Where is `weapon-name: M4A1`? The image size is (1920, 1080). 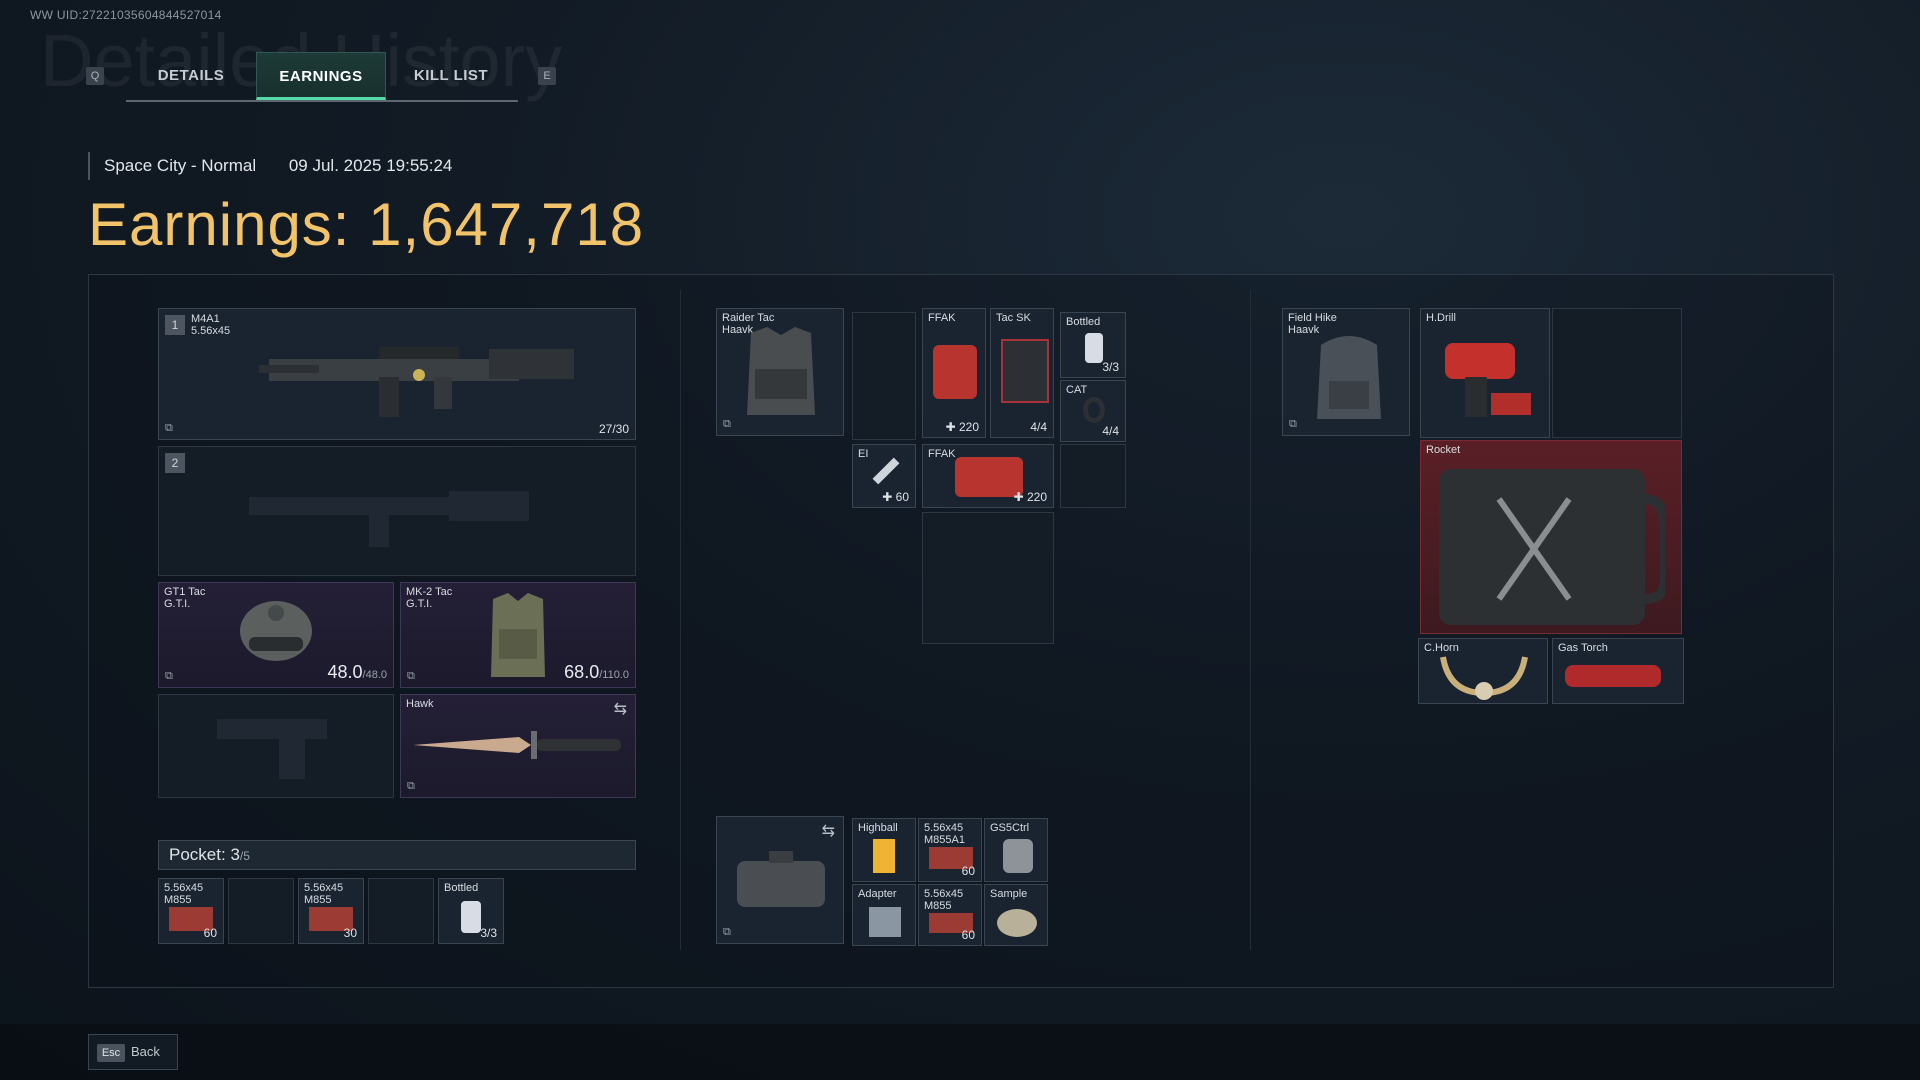
weapon-name: M4A1 is located at coordinates (205, 319).